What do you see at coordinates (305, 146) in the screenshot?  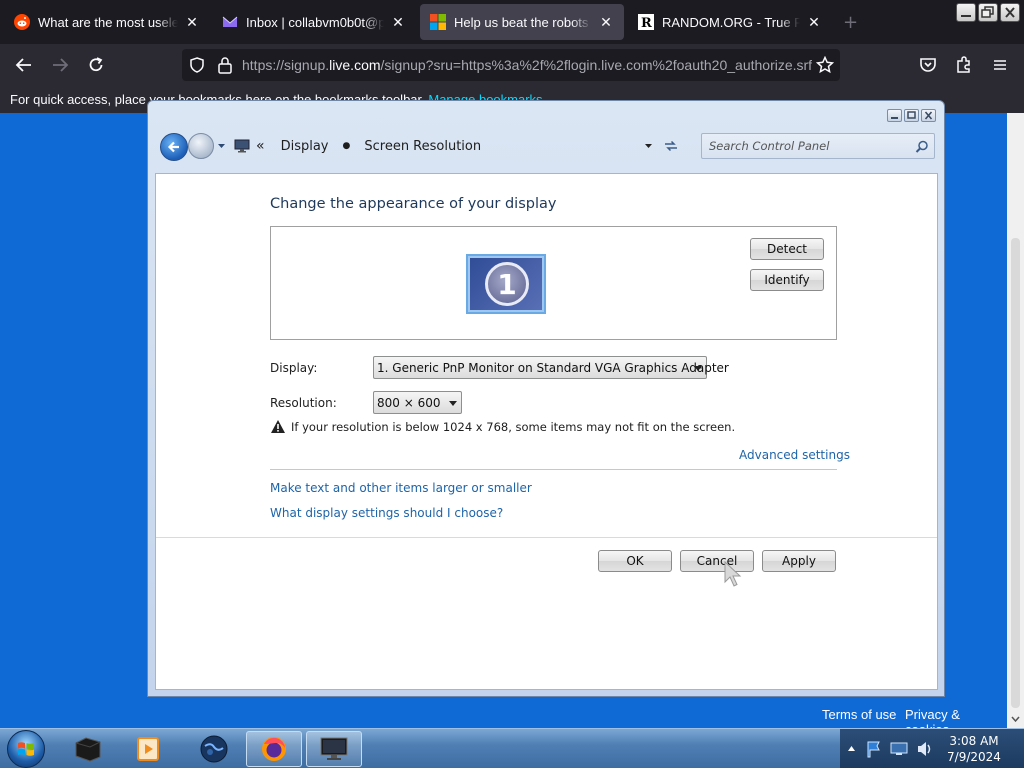 I see `breadcrumb-display: Display` at bounding box center [305, 146].